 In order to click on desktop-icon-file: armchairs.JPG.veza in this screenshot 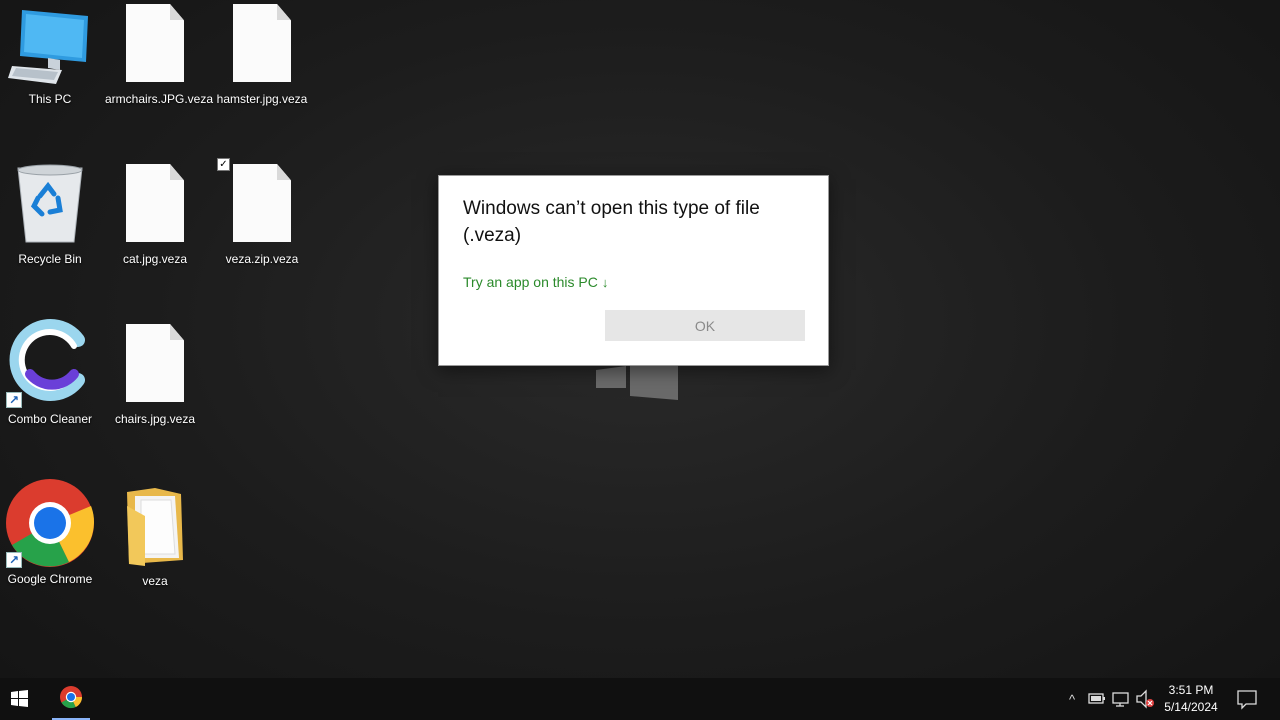, I will do `click(159, 57)`.